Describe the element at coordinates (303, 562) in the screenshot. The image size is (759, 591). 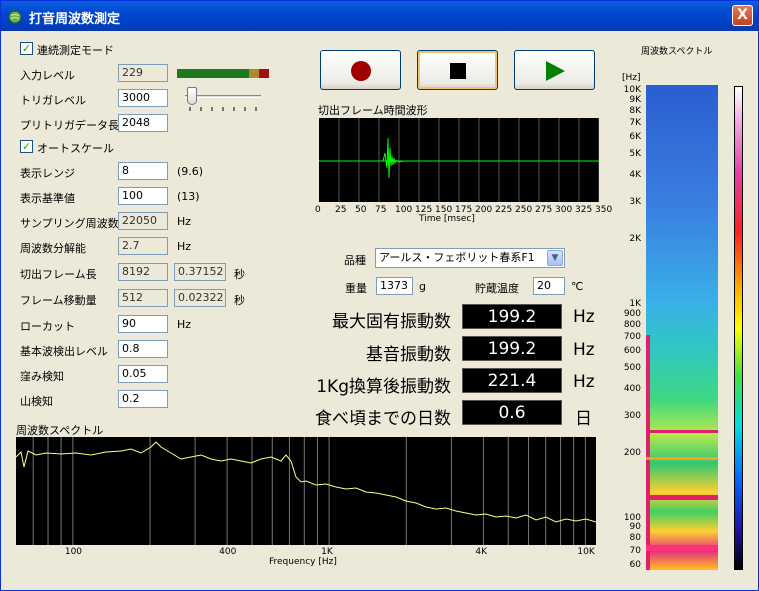
I see `spectrum-x-label: Frequency [Hz]` at that location.